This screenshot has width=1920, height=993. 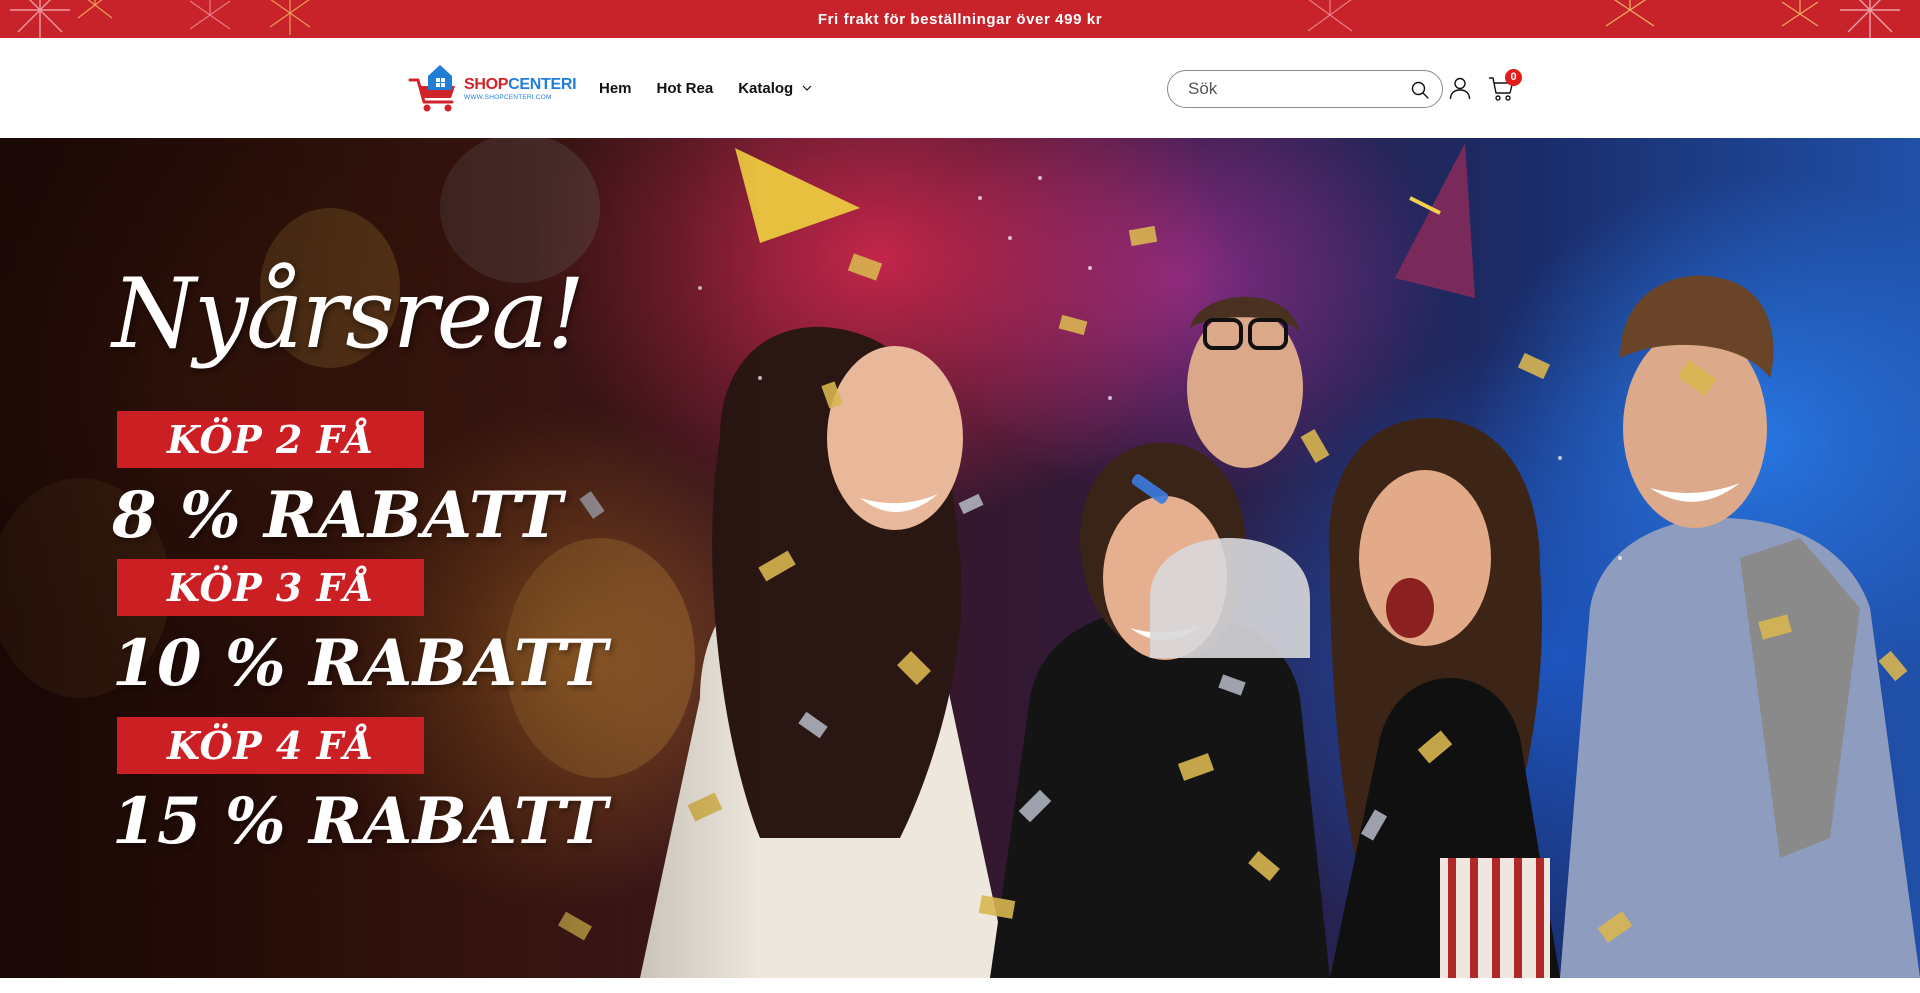 What do you see at coordinates (1288, 89) in the screenshot?
I see `search-input` at bounding box center [1288, 89].